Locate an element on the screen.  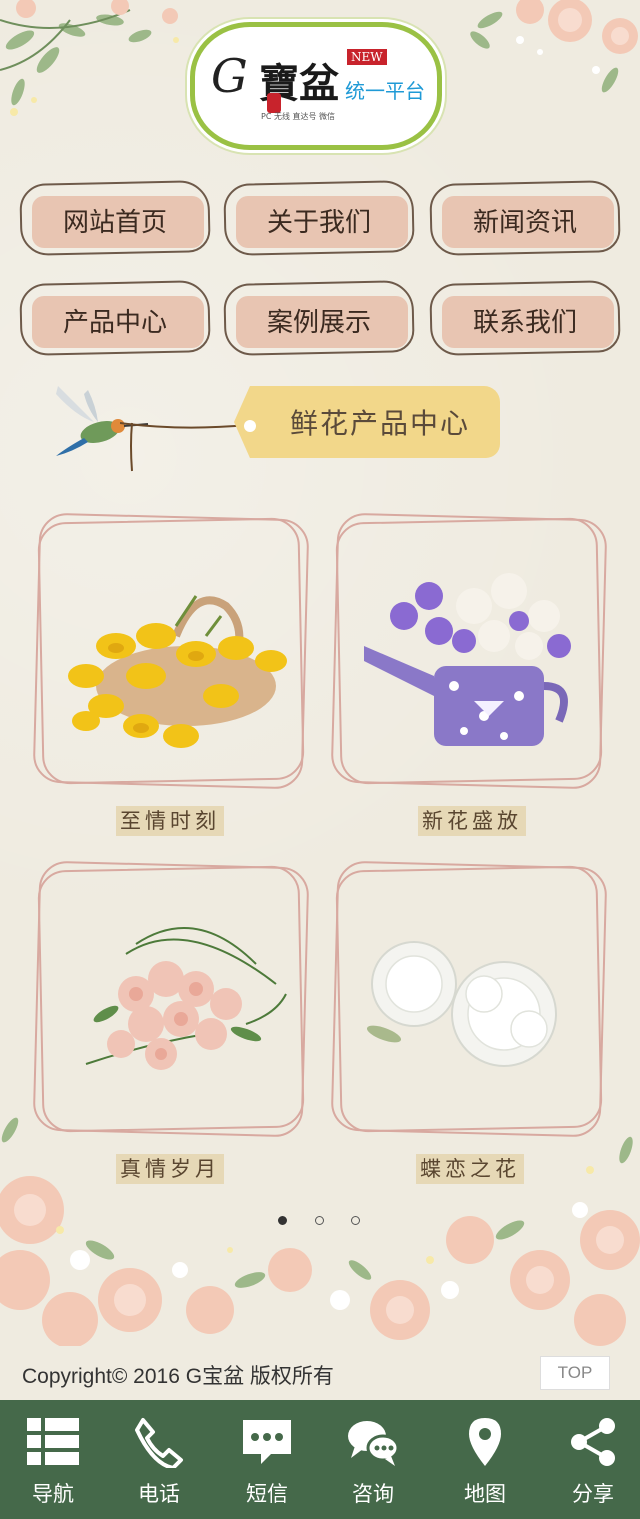
nav-about-button: 关于我们 is located at coordinates (319, 218).